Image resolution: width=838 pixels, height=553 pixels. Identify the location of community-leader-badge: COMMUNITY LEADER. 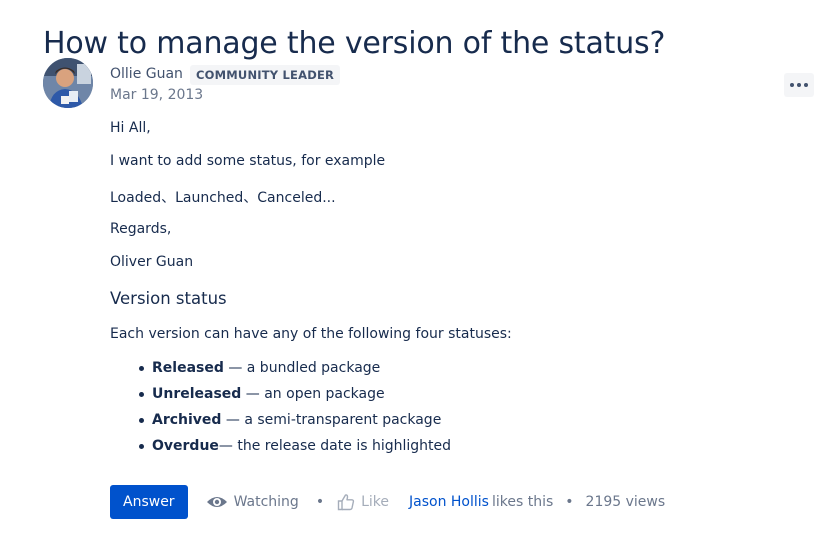
(265, 75).